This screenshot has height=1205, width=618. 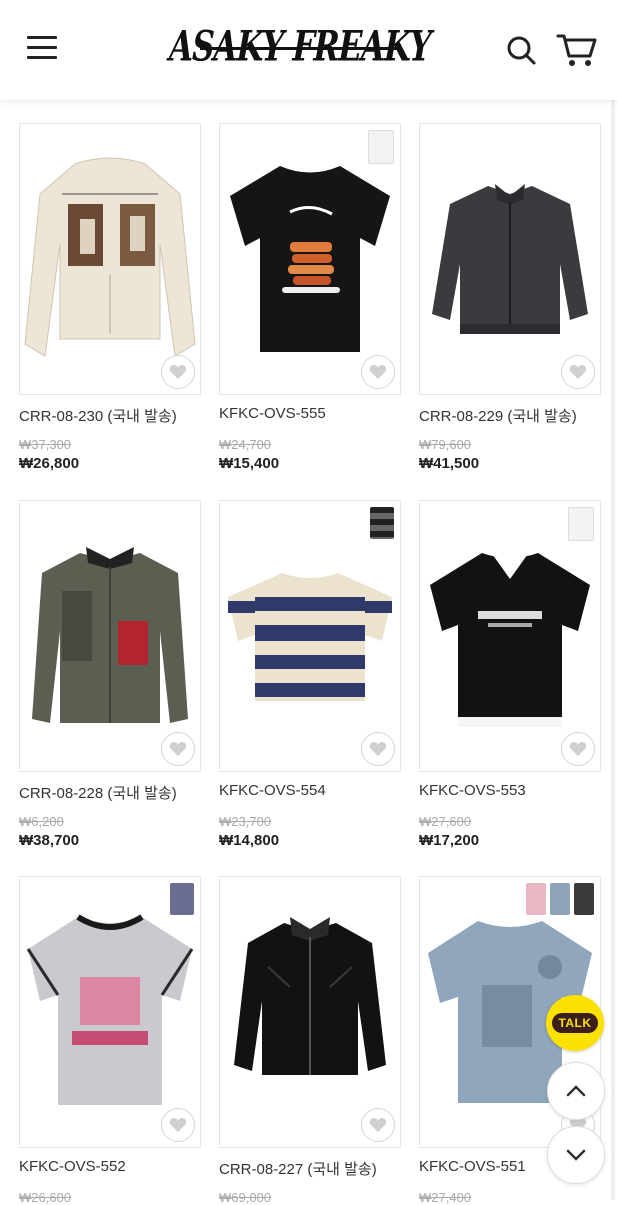 I want to click on original-price: ₩6,200, so click(x=41, y=821).